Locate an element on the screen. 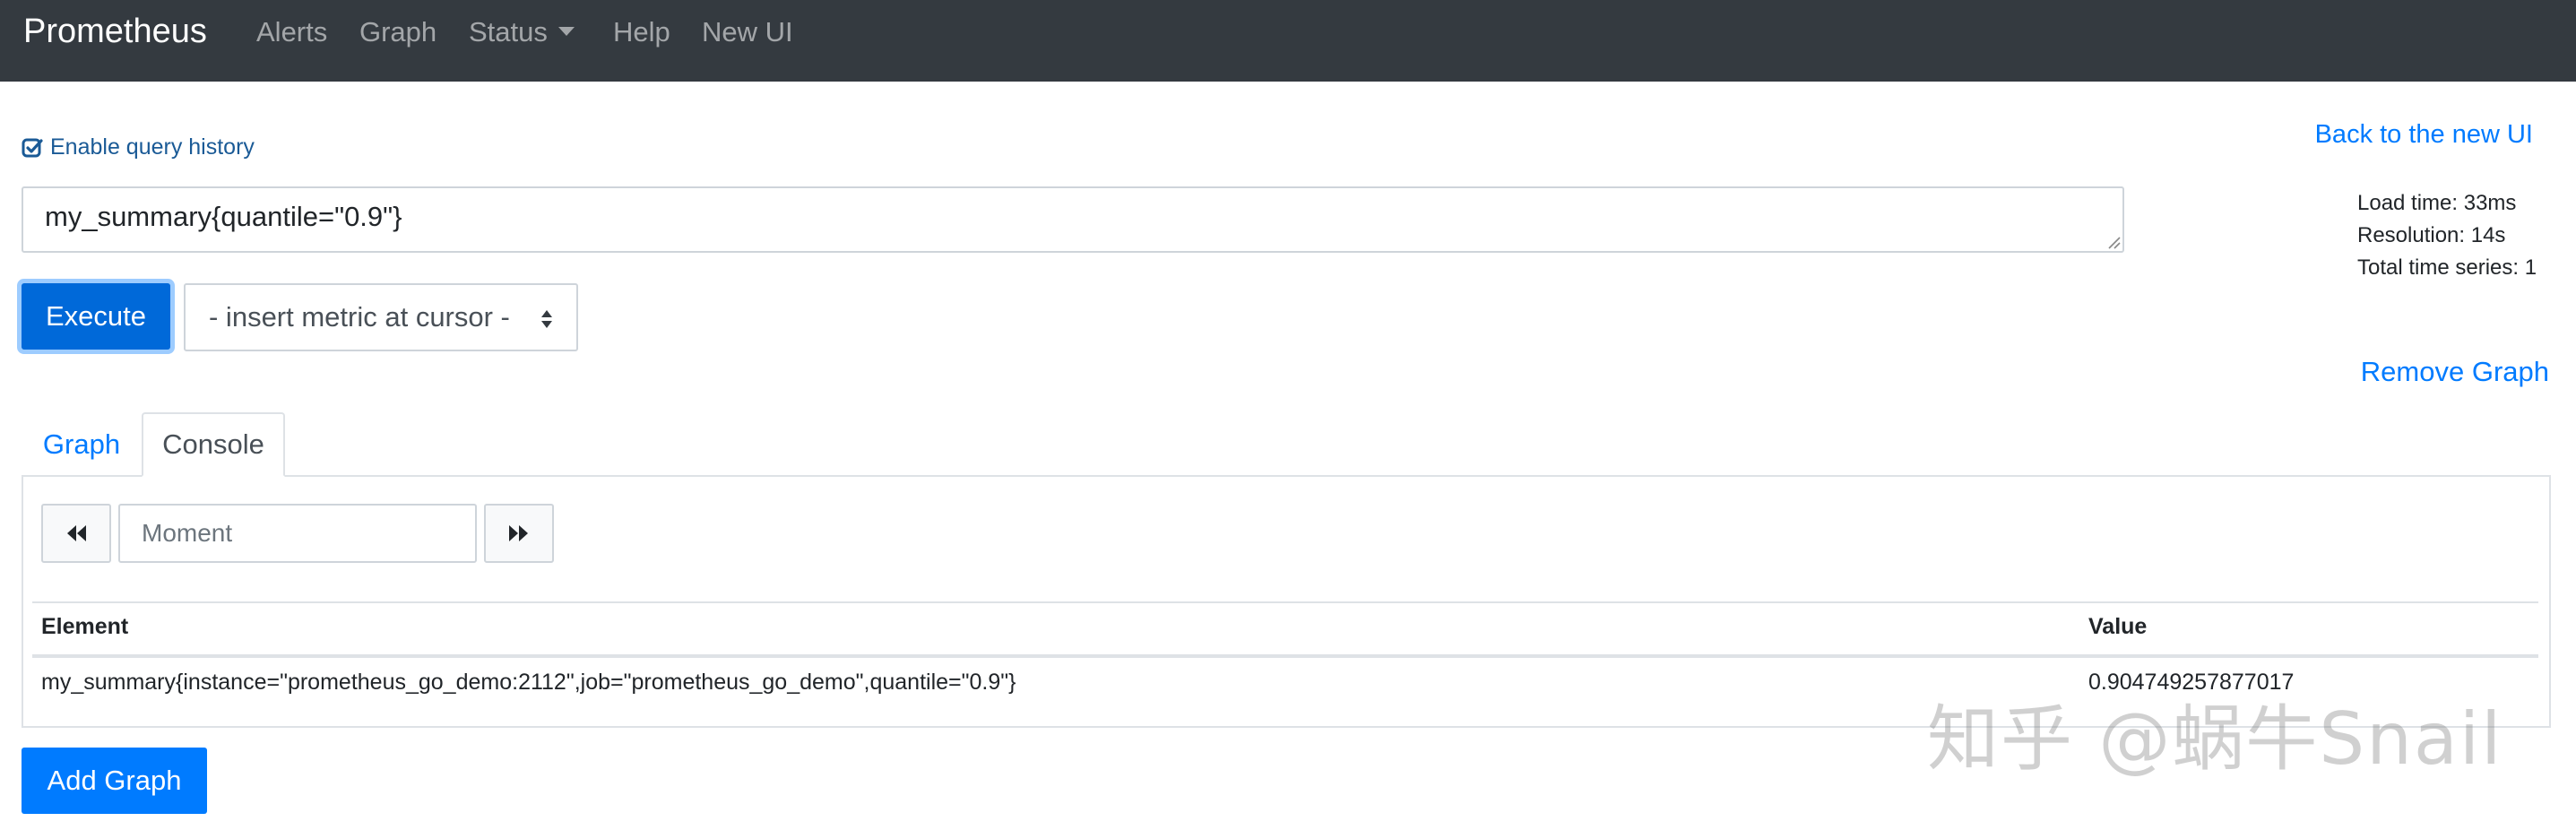 This screenshot has height=830, width=2576. moment-input is located at coordinates (297, 533).